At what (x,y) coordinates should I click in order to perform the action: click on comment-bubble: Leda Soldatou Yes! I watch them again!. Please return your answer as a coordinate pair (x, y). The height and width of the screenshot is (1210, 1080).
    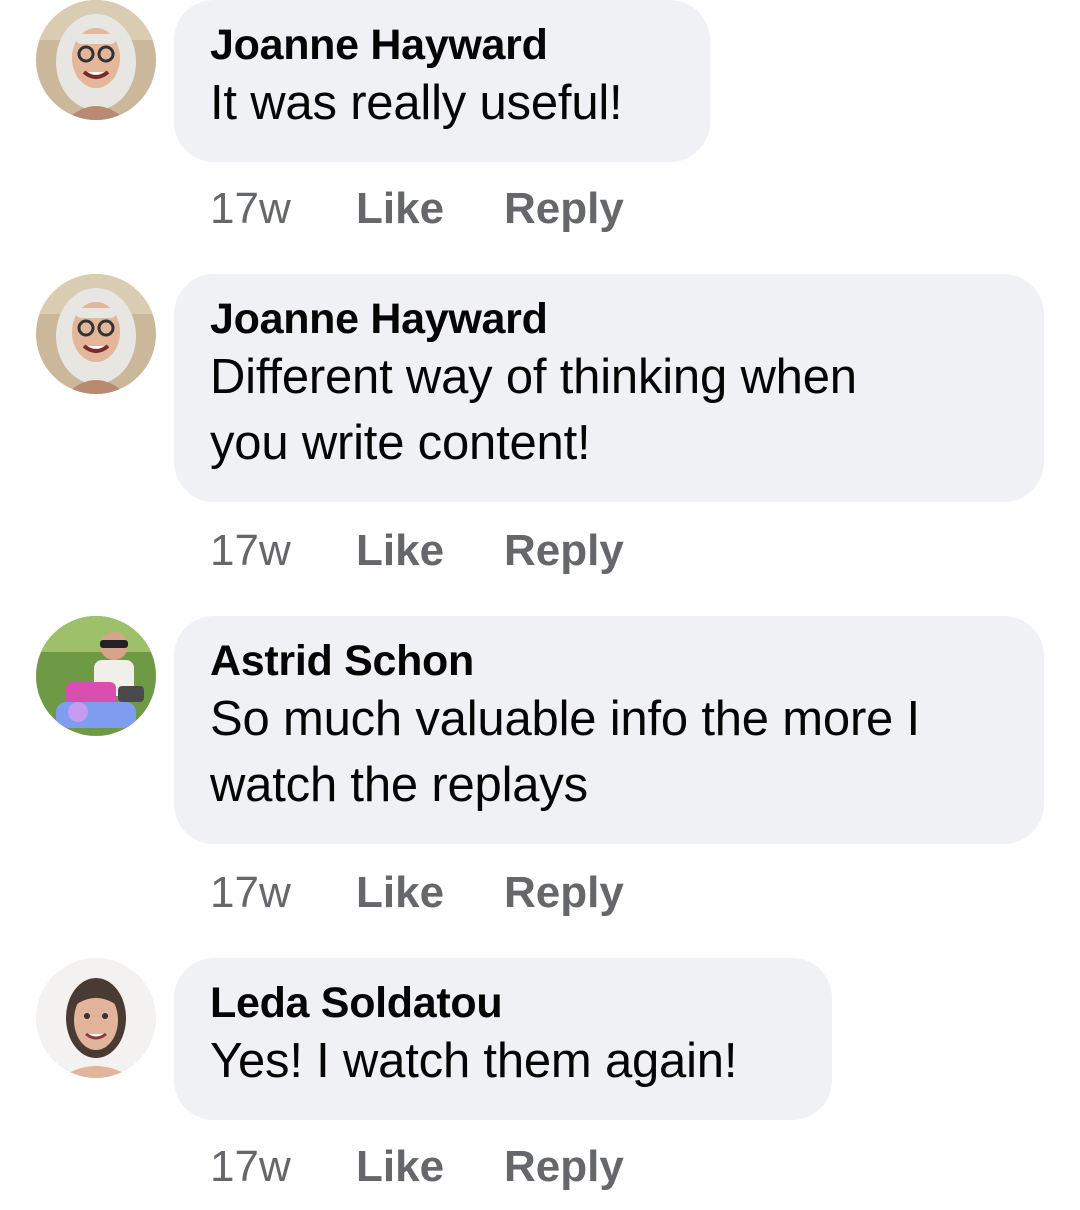
    Looking at the image, I should click on (503, 1039).